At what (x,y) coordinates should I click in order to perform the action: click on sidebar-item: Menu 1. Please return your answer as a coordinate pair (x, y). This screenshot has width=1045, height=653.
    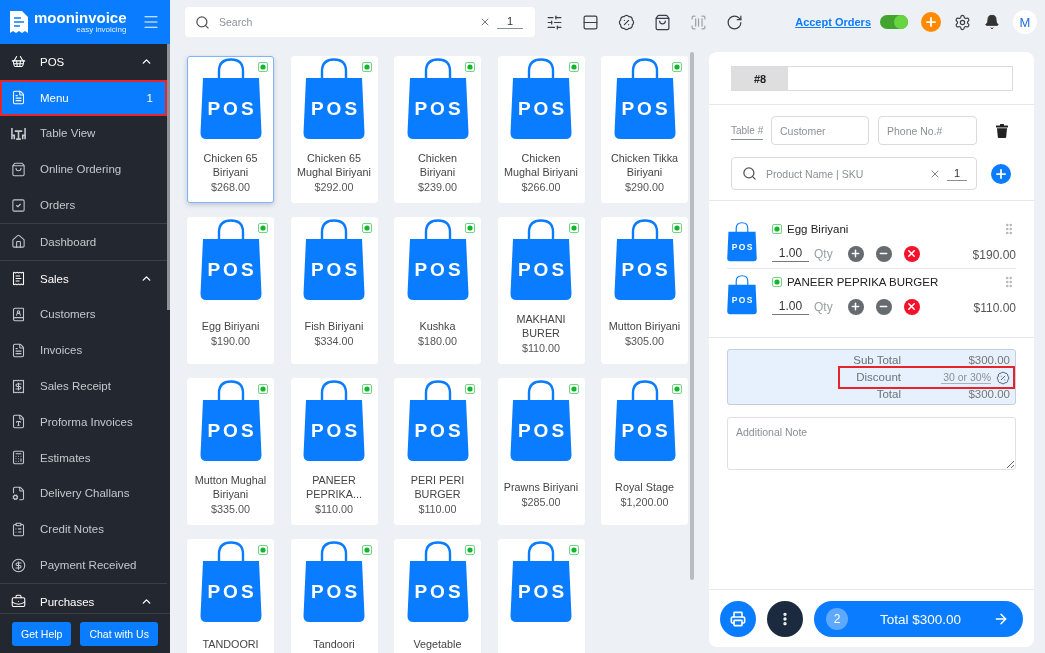
    Looking at the image, I should click on (83, 97).